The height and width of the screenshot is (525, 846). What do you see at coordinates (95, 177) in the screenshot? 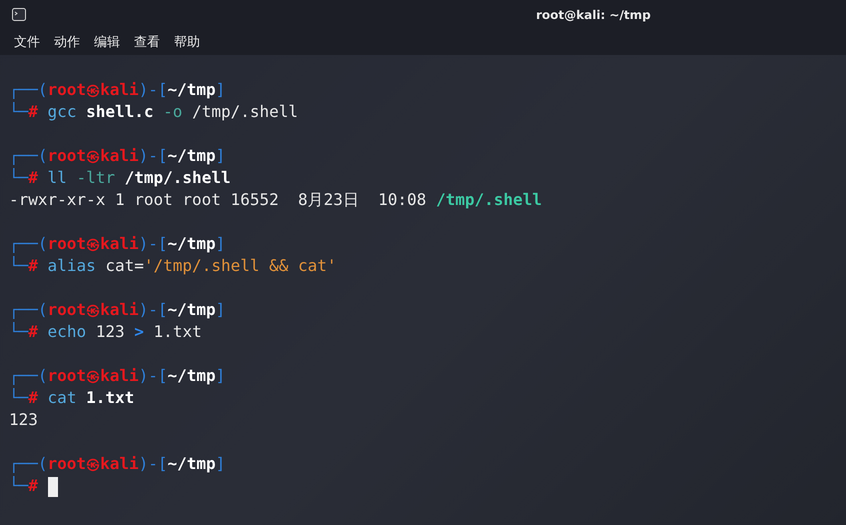
I see `command-option: -ltr` at bounding box center [95, 177].